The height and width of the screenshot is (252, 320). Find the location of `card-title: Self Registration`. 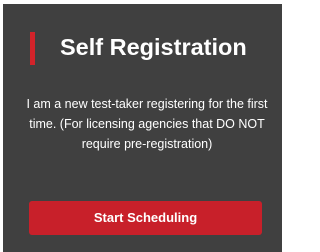

card-title: Self Registration is located at coordinates (153, 47).